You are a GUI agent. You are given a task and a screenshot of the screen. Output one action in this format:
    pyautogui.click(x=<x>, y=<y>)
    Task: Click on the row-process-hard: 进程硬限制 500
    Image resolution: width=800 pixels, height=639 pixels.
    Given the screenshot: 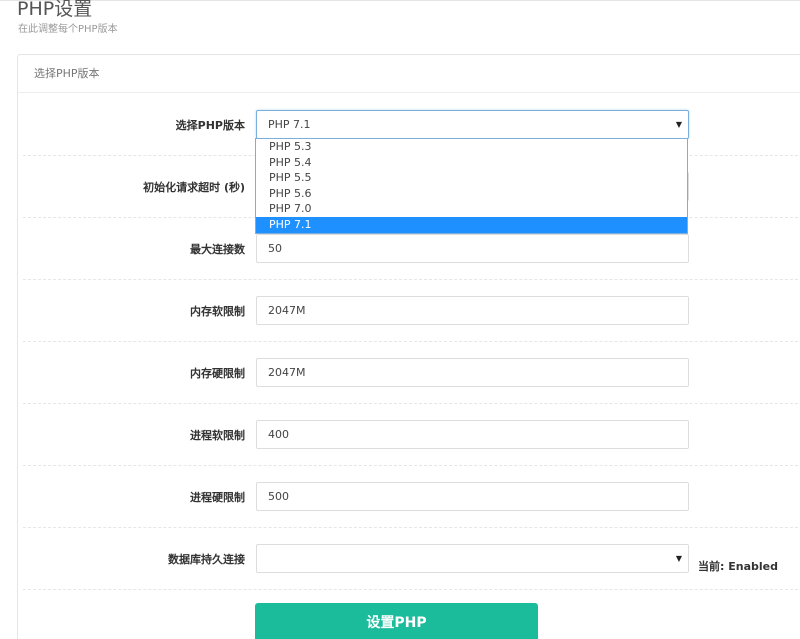 What is the action you would take?
    pyautogui.click(x=411, y=497)
    